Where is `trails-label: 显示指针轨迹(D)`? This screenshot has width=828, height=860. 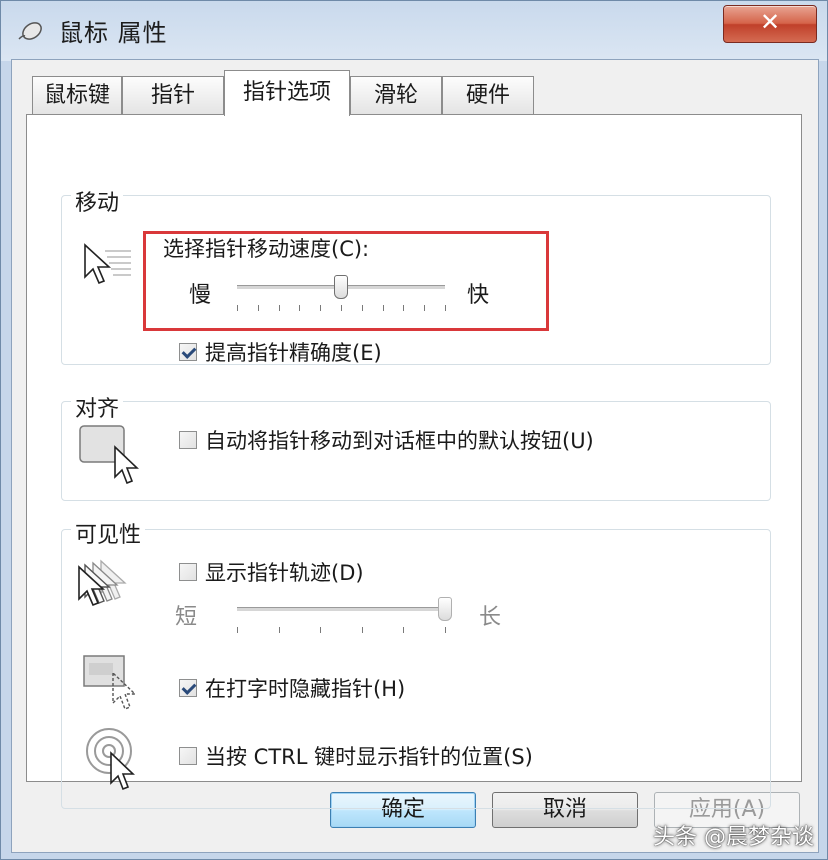 trails-label: 显示指针轨迹(D) is located at coordinates (284, 572).